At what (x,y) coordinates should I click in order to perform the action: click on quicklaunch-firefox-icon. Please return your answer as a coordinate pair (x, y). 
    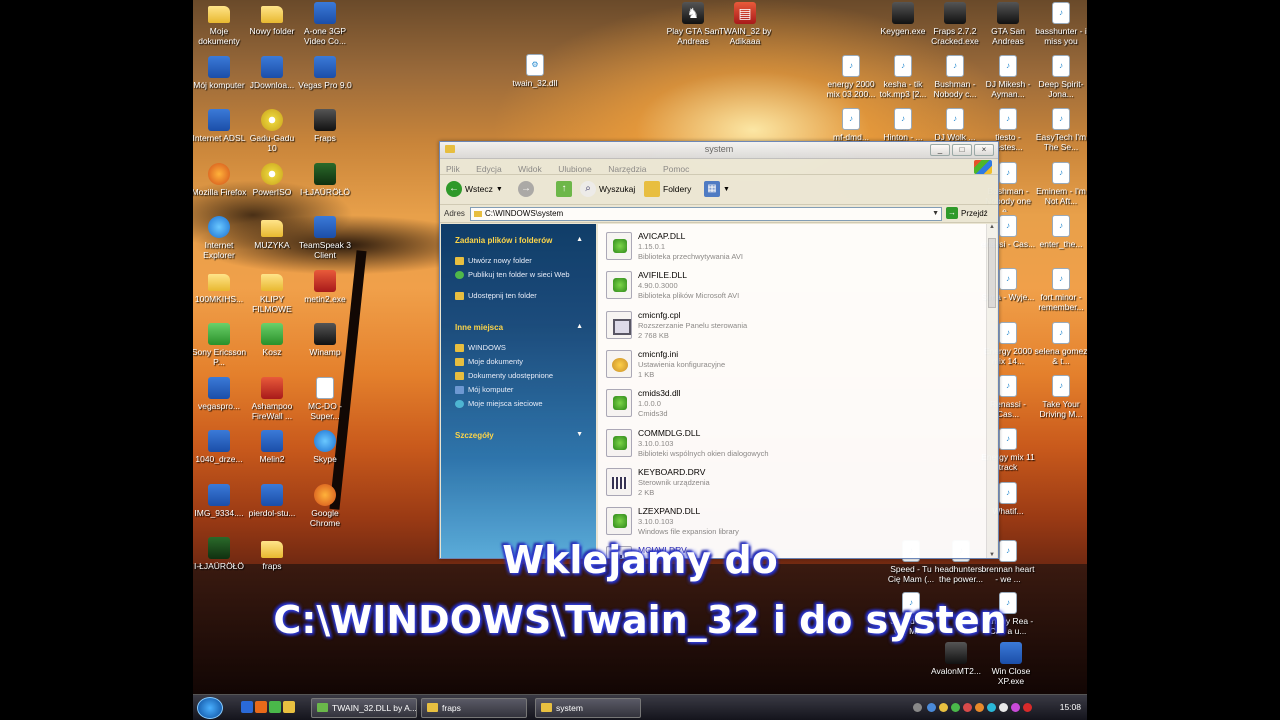
    Looking at the image, I should click on (261, 707).